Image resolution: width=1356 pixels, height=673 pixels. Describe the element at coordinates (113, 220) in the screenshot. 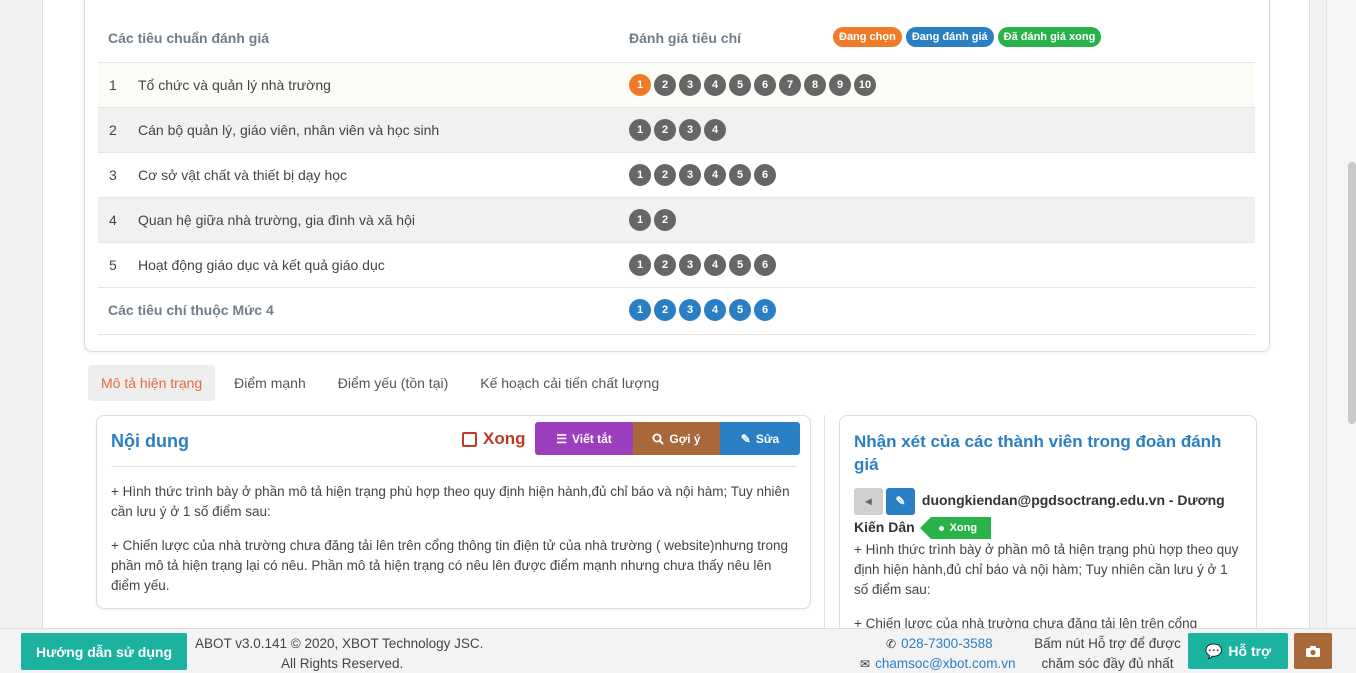

I see `row-number: 4` at that location.